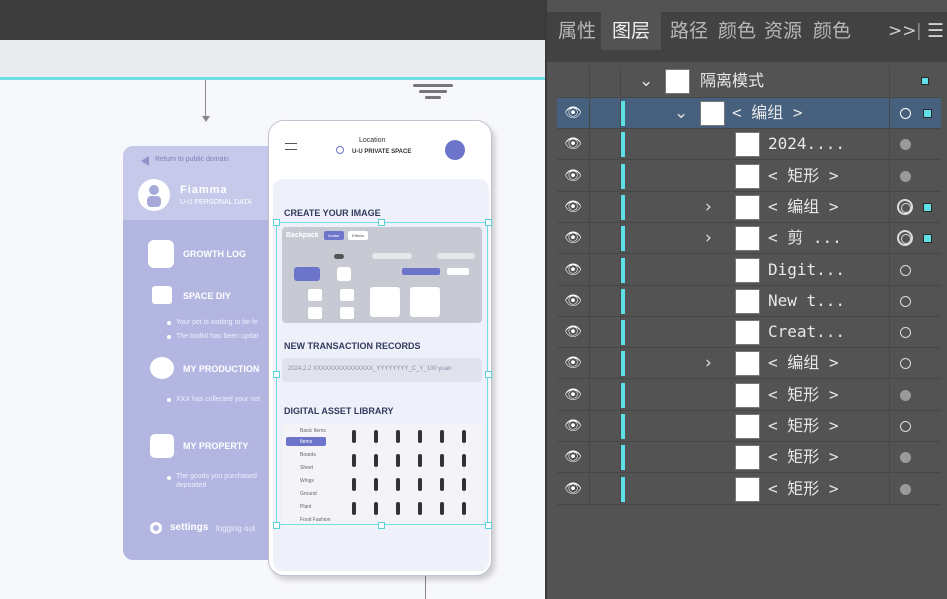  Describe the element at coordinates (156, 528) in the screenshot. I see `settings-icon` at that location.